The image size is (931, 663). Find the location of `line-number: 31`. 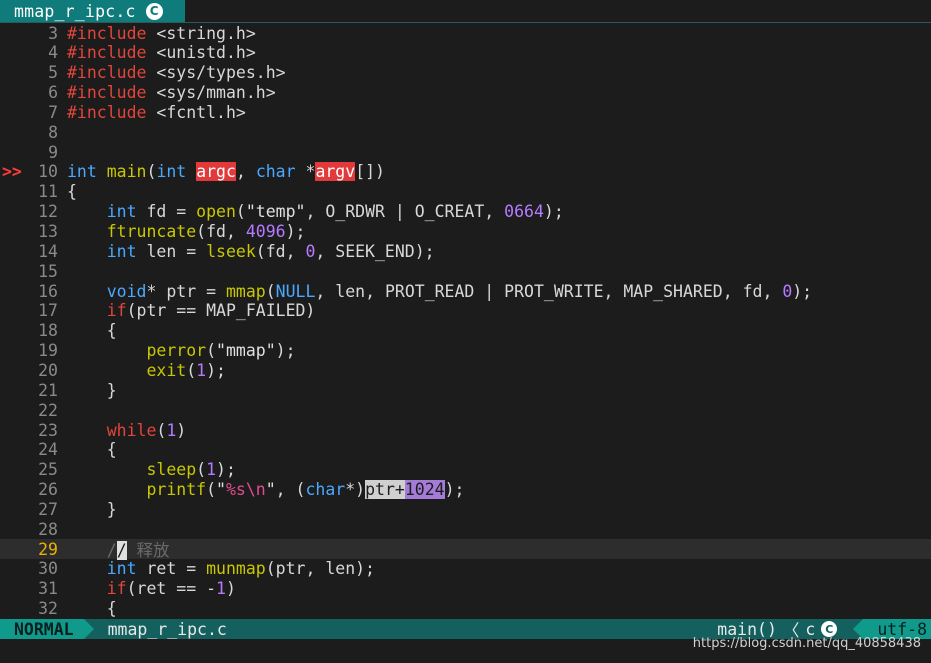

line-number: 31 is located at coordinates (48, 589).